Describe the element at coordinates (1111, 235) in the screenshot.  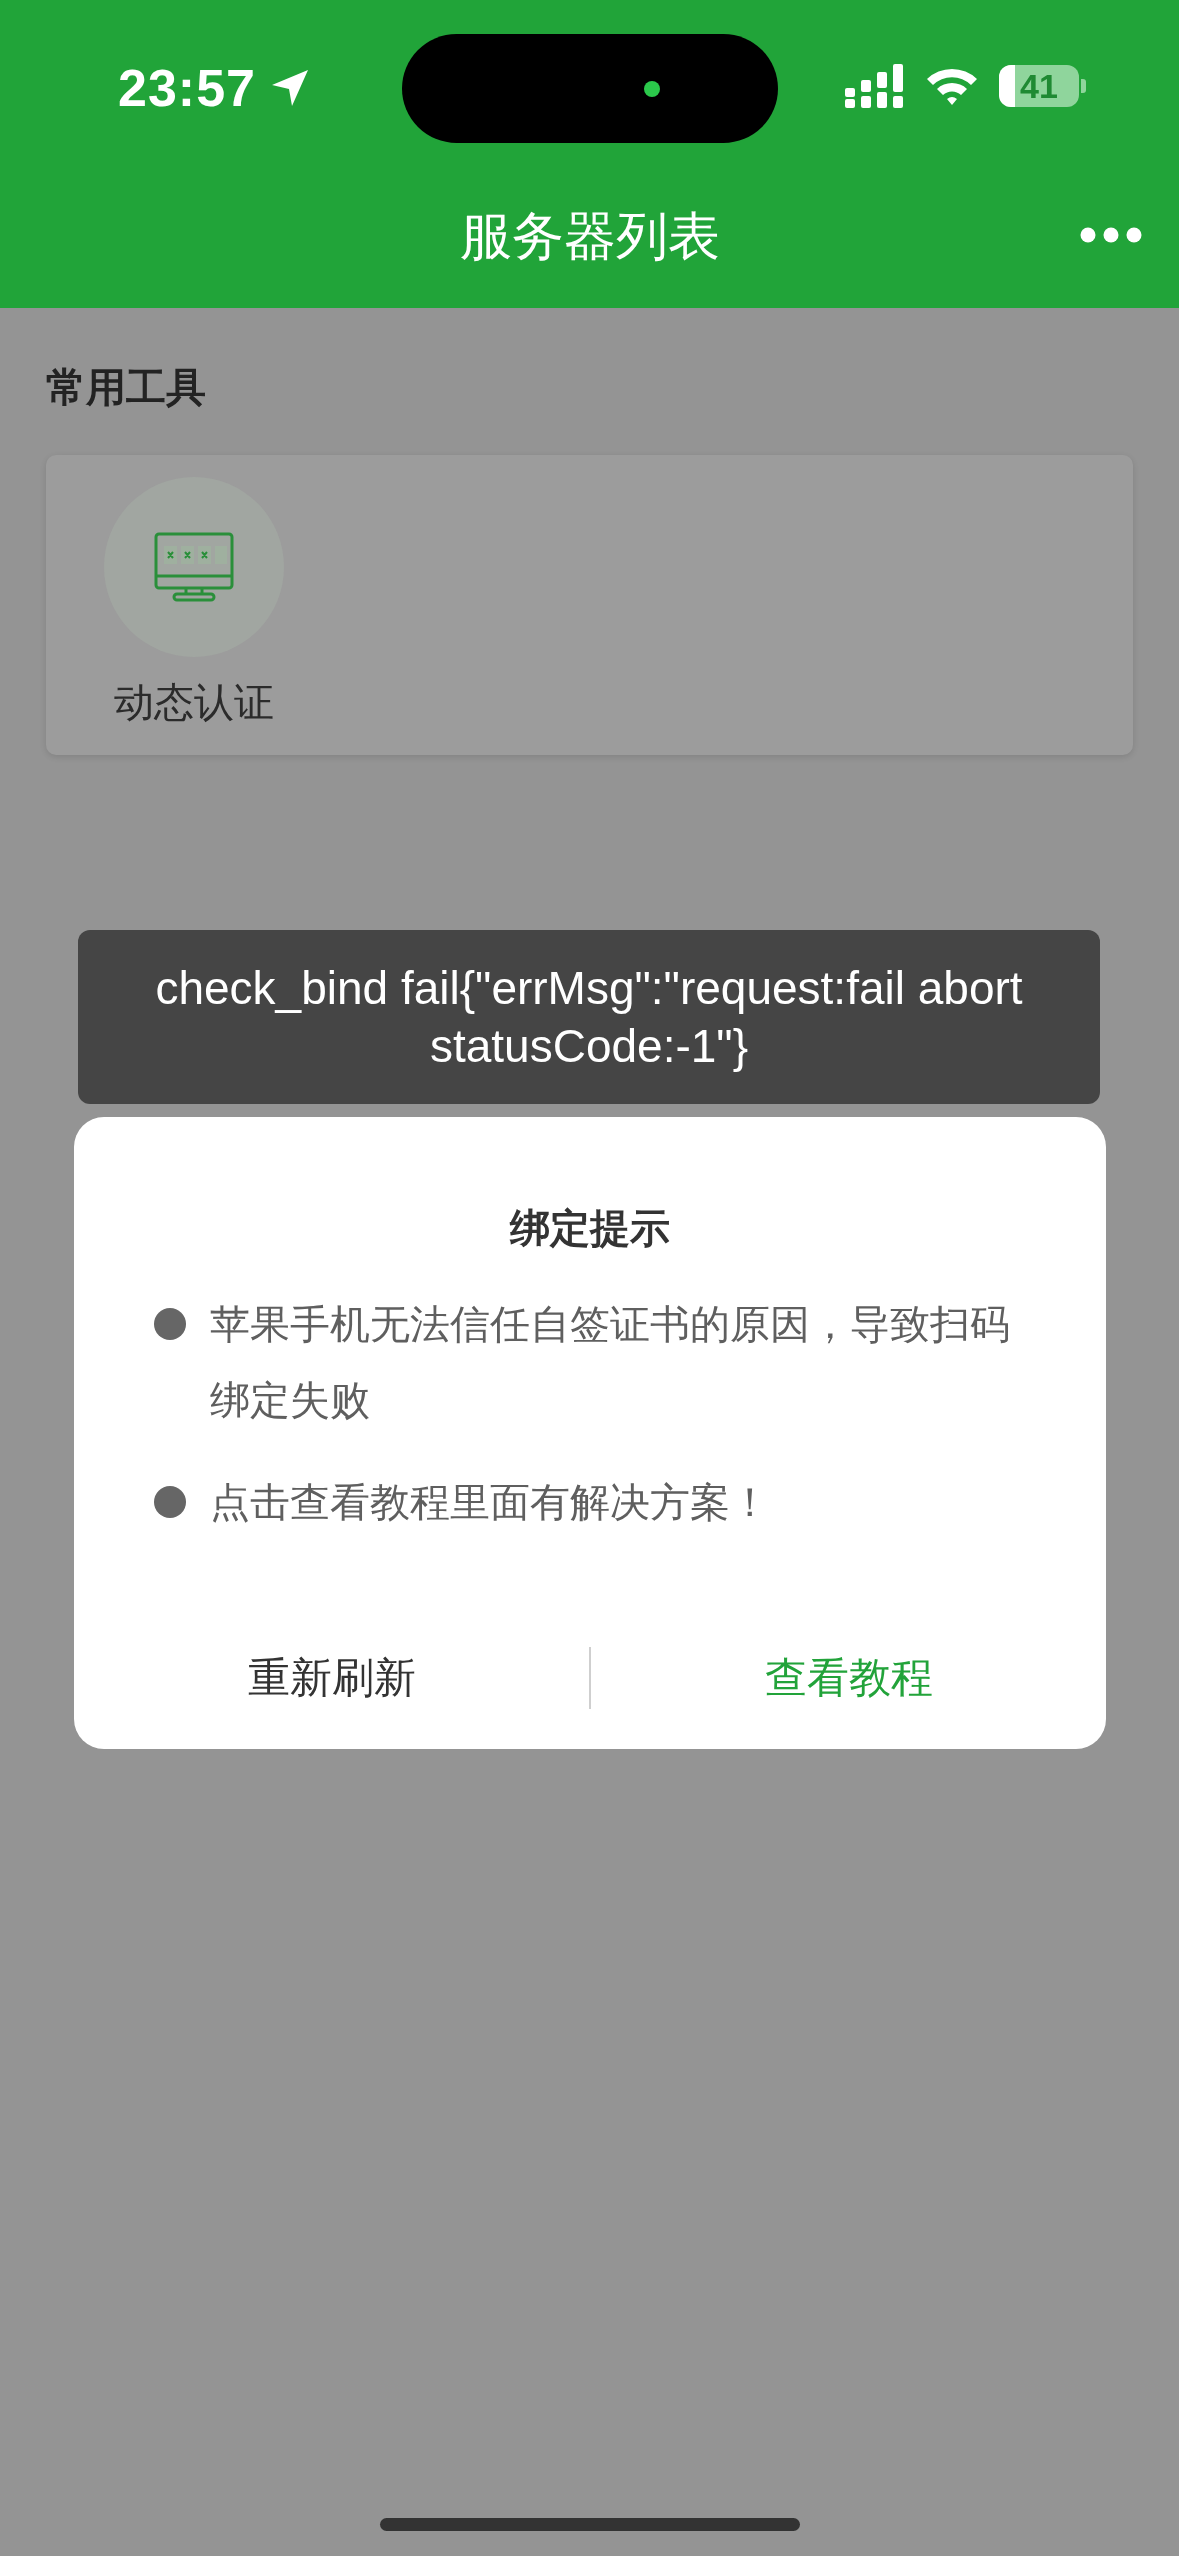
I see `more-icon` at that location.